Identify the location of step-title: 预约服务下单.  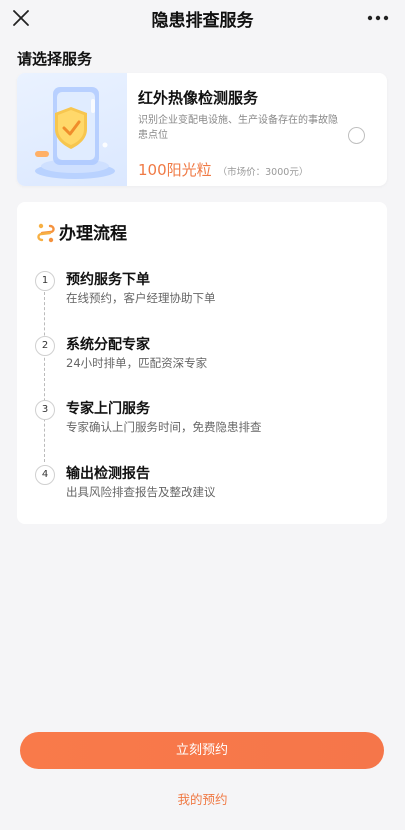
(108, 280).